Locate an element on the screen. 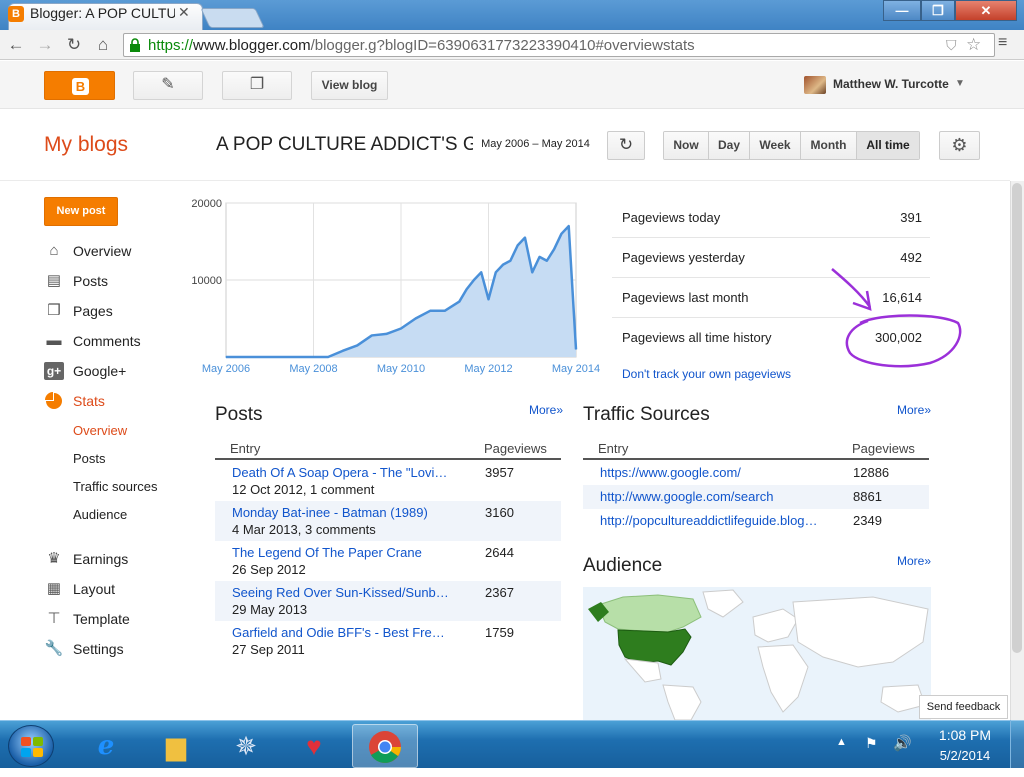  user-name: Matthew W. Turcotte is located at coordinates (891, 84).